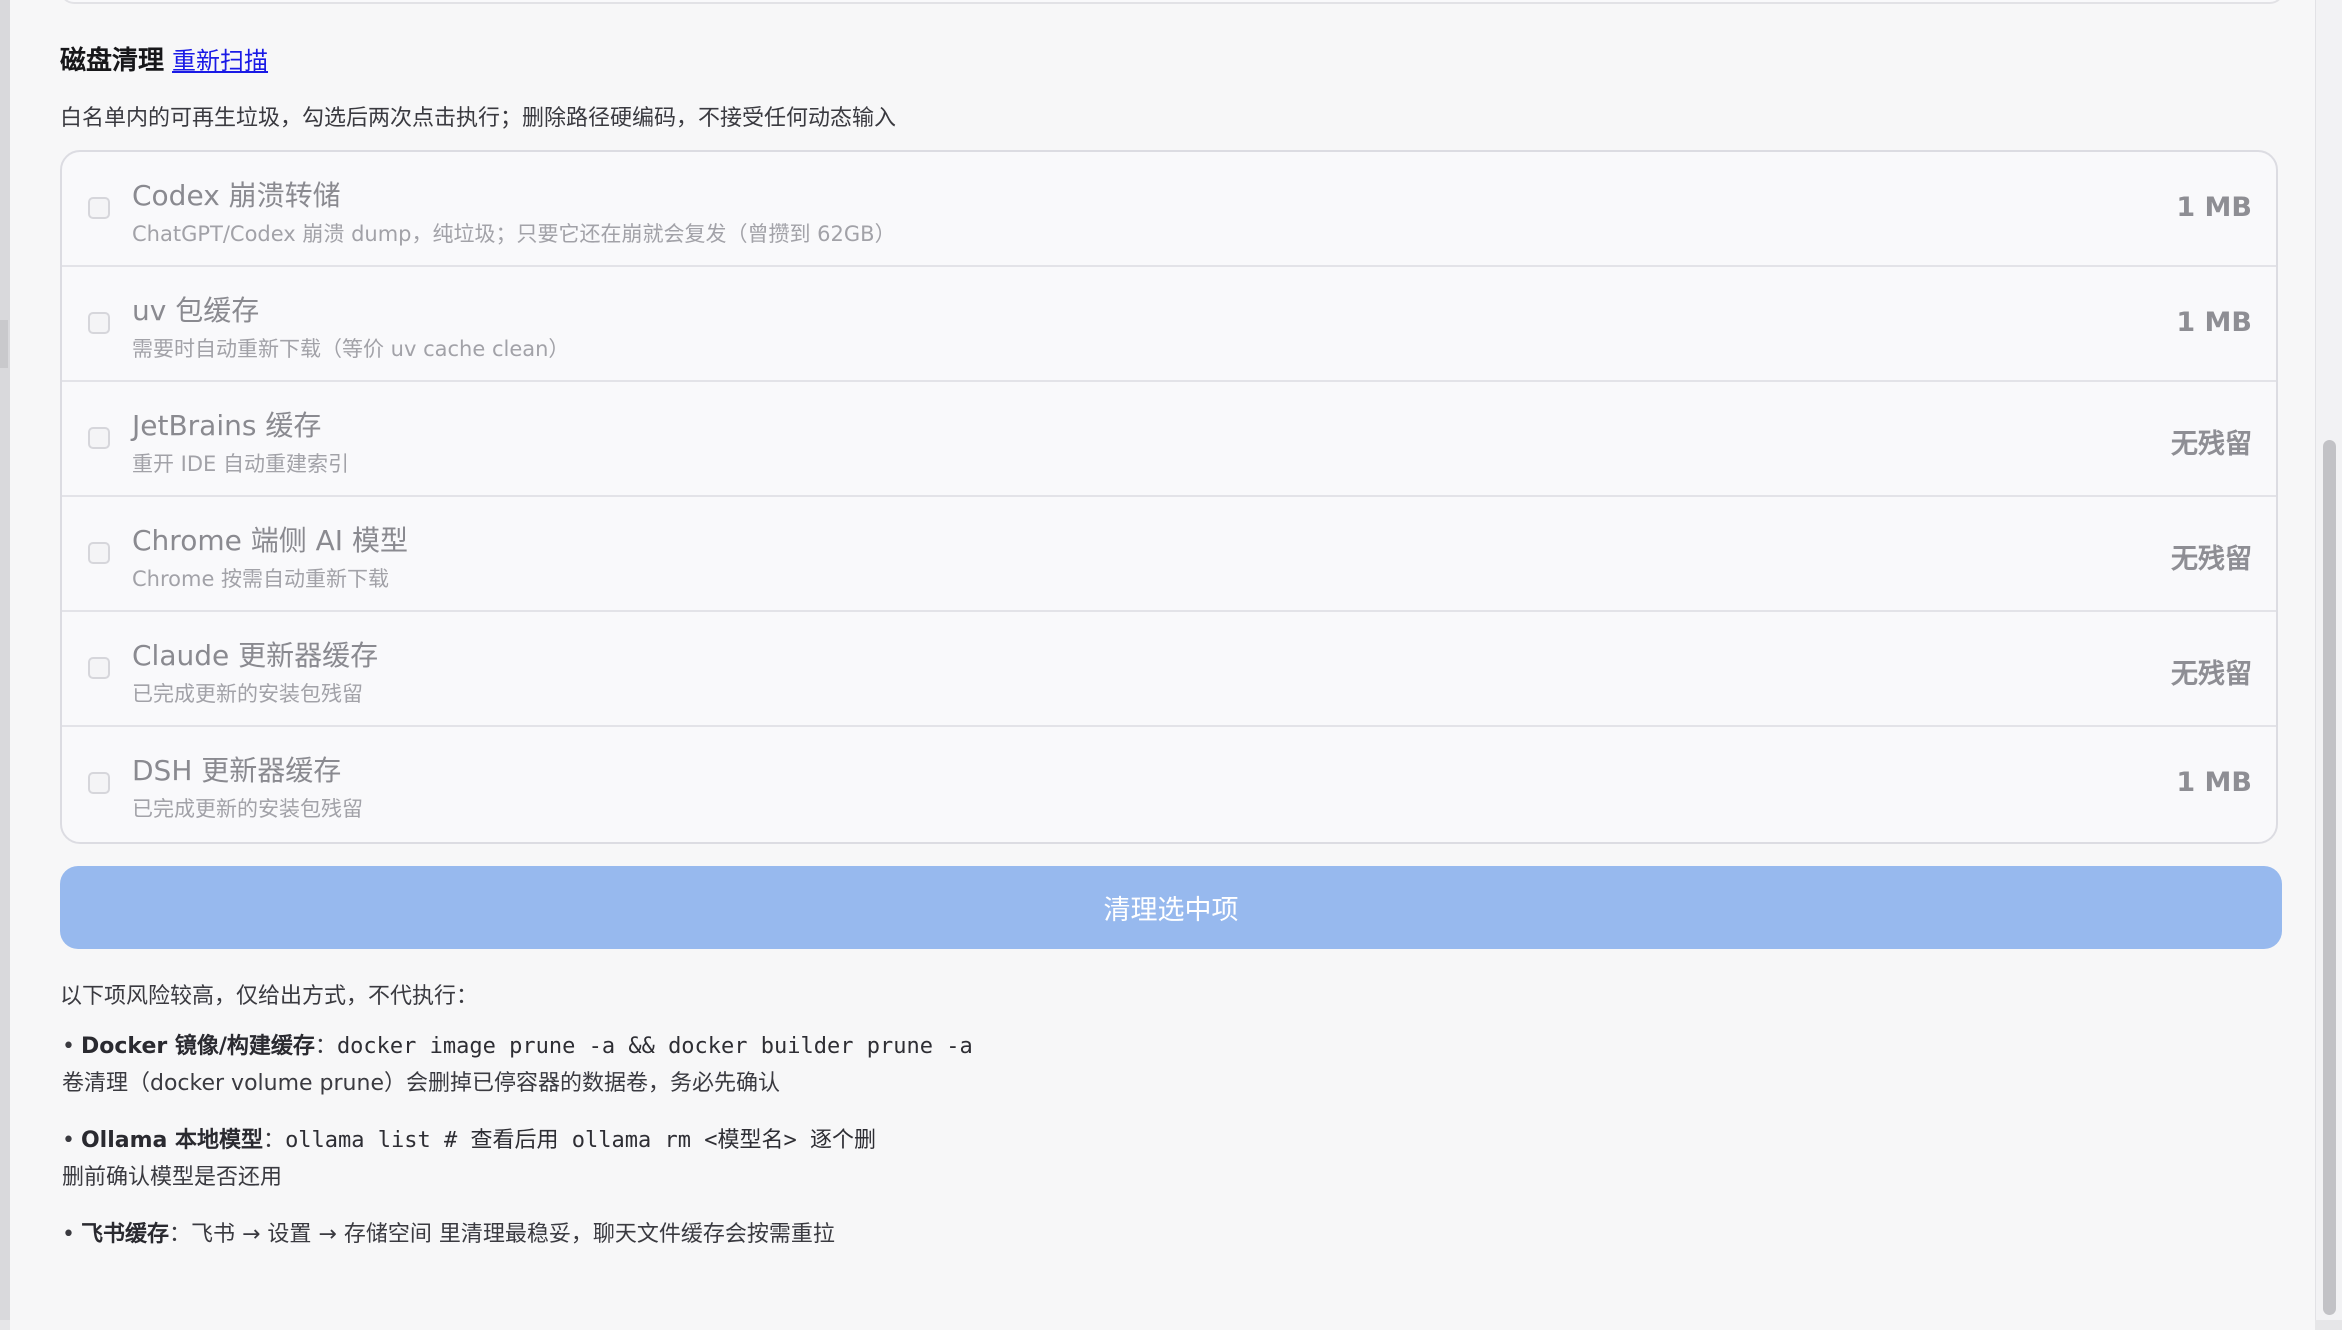 This screenshot has width=2342, height=1330. I want to click on previous-card-edge, so click(1172, 2).